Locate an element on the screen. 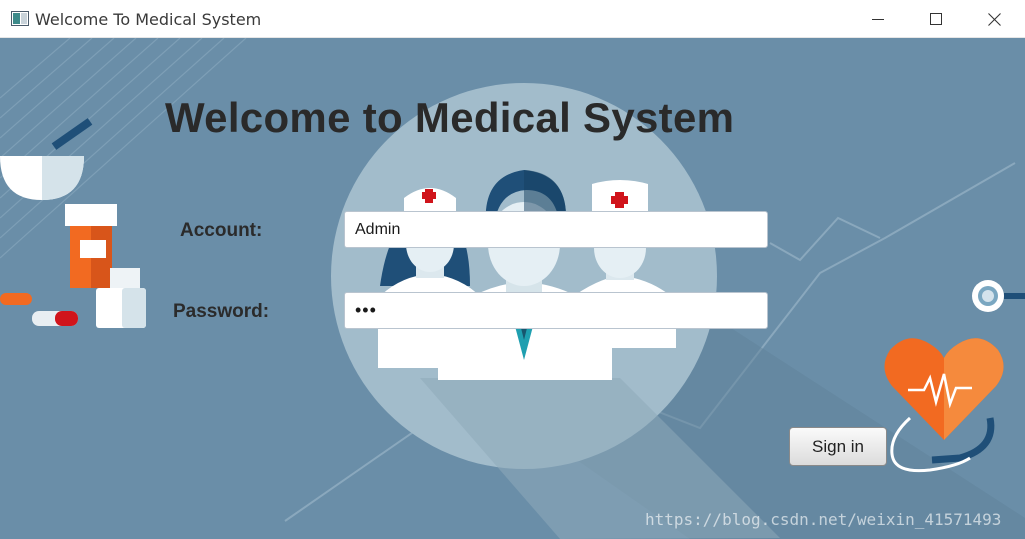 This screenshot has height=539, width=1025. maximize-button is located at coordinates (936, 19).